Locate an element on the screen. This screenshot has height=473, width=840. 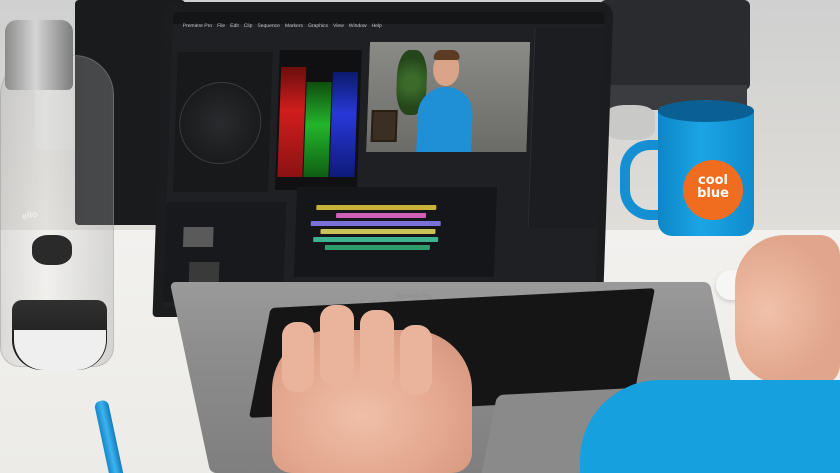
menu-item: Help is located at coordinates (376, 26).